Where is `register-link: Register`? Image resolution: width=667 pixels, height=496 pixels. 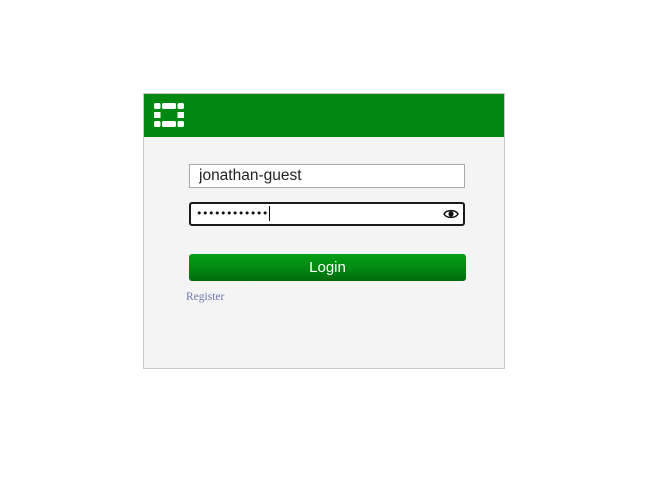
register-link: Register is located at coordinates (205, 297).